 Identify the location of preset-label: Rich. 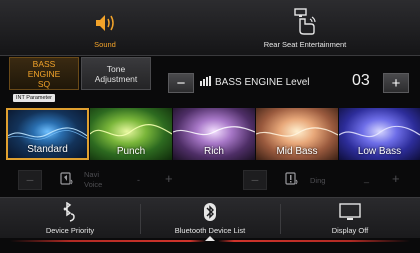
(213, 151).